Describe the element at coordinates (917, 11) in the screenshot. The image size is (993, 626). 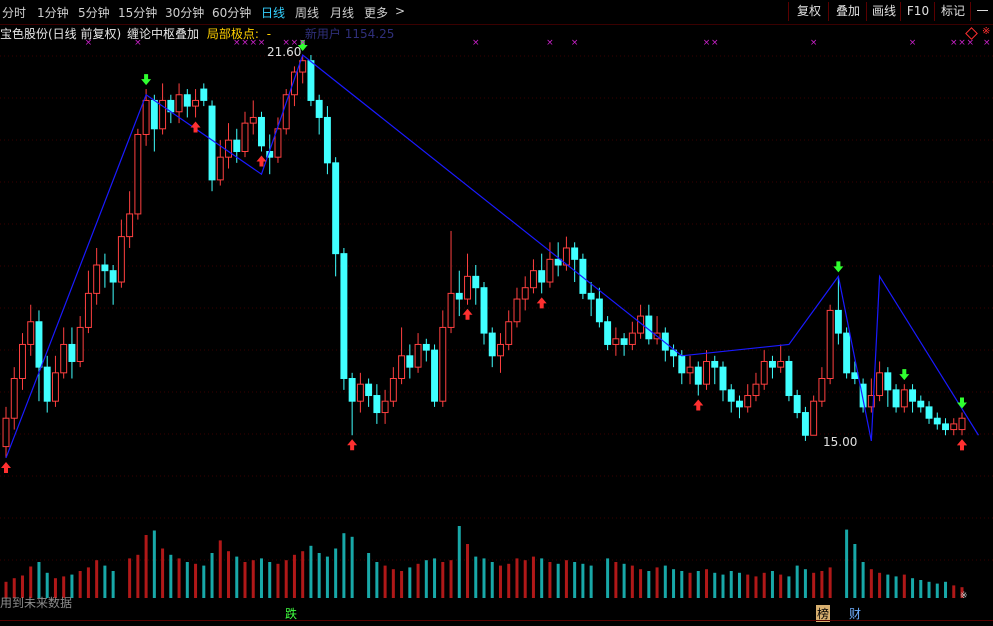
I see `f10-button: F10` at that location.